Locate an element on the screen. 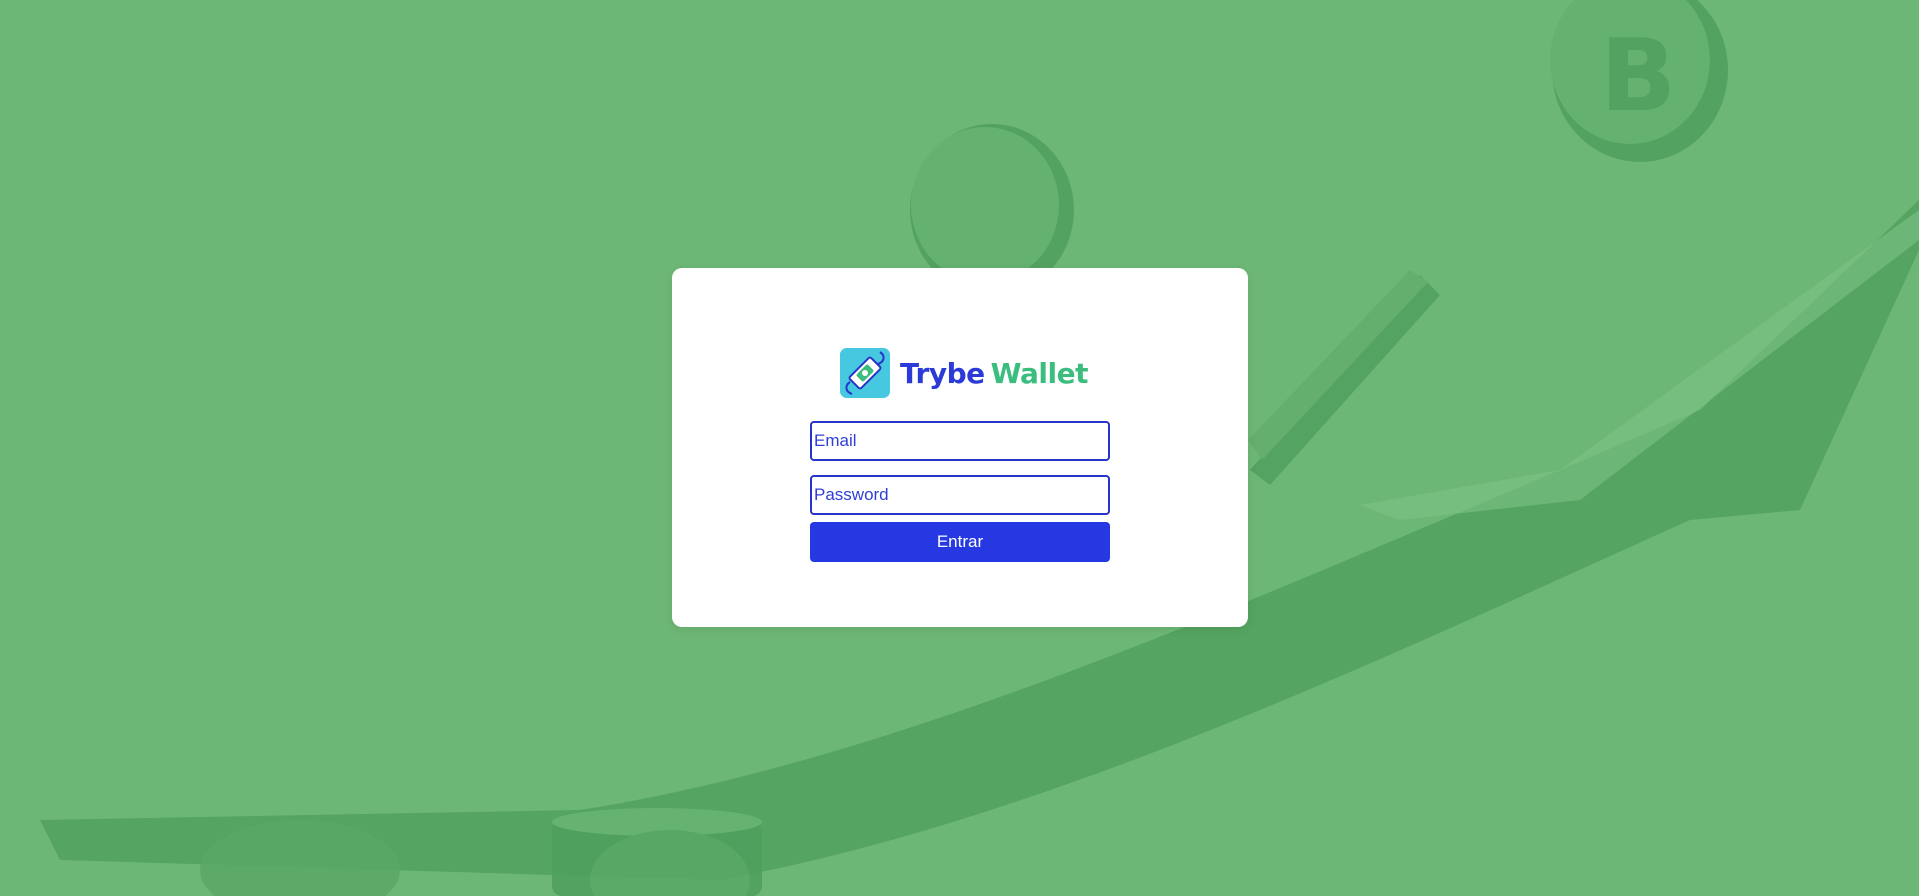 This screenshot has width=1919, height=896. login-button: Entrar is located at coordinates (960, 542).